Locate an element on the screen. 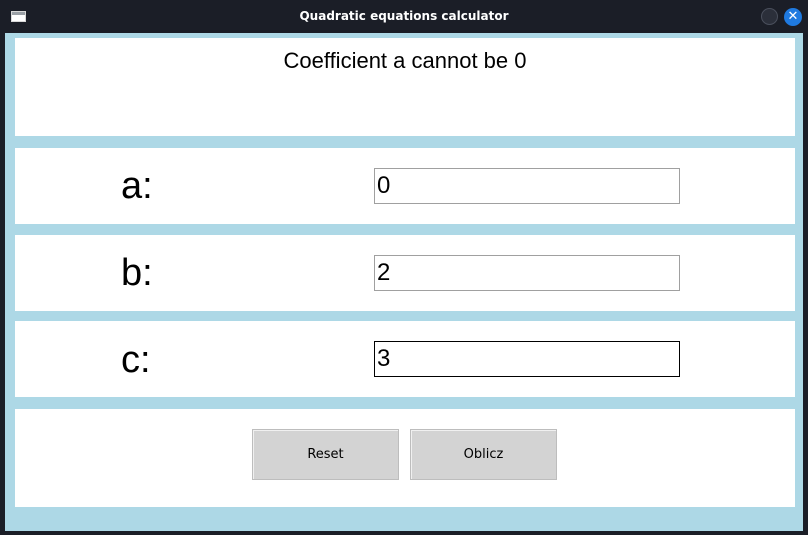 The height and width of the screenshot is (535, 808). coefficient-c-input is located at coordinates (527, 359).